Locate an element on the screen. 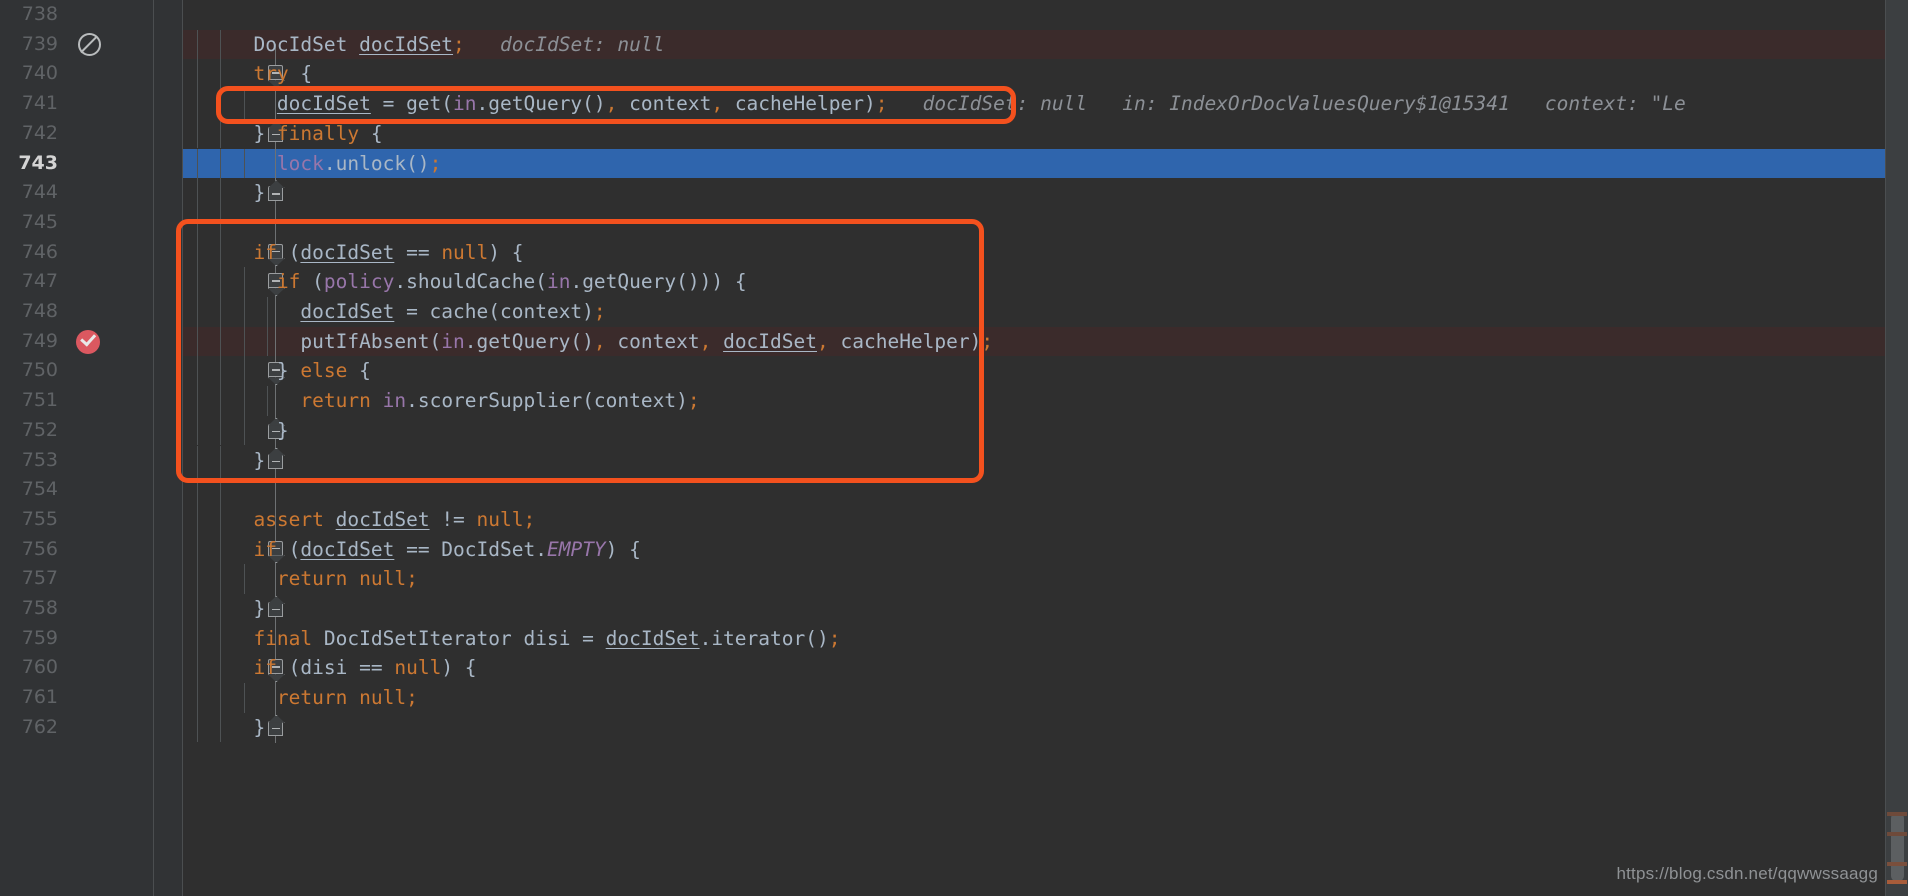  code-line: 761 return null; is located at coordinates (954, 698).